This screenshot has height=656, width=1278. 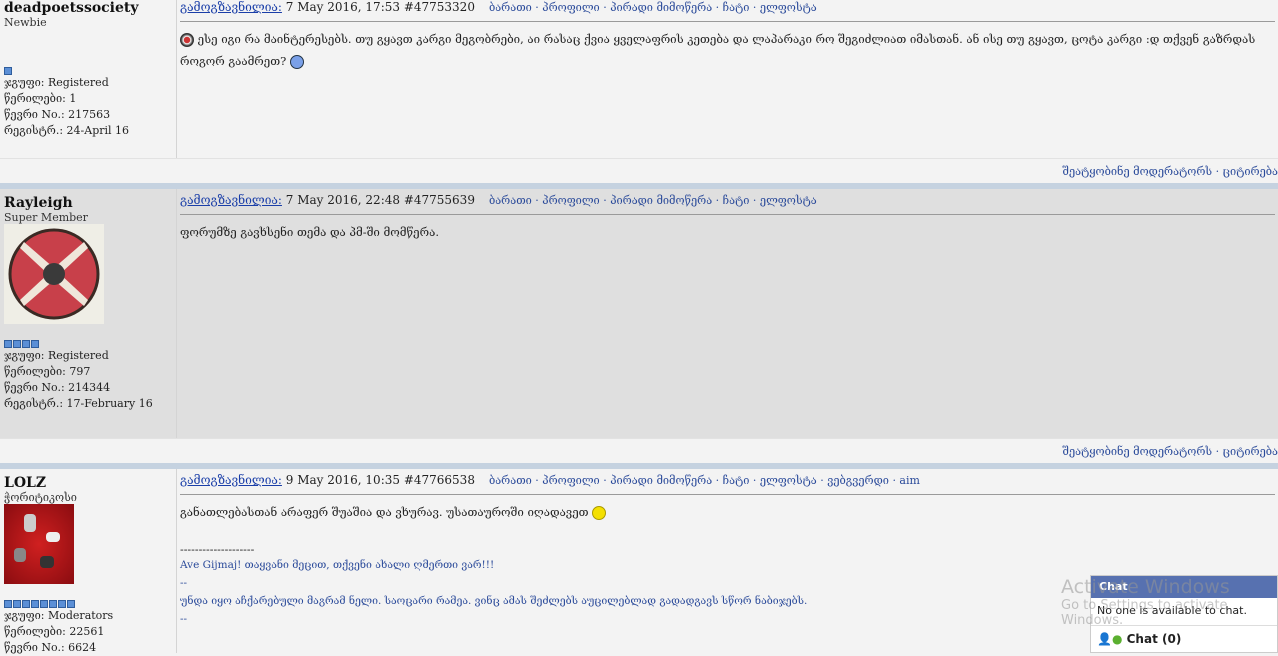 I want to click on post-date: 7 May 2016, 17:53 #47753320, so click(x=378, y=7).